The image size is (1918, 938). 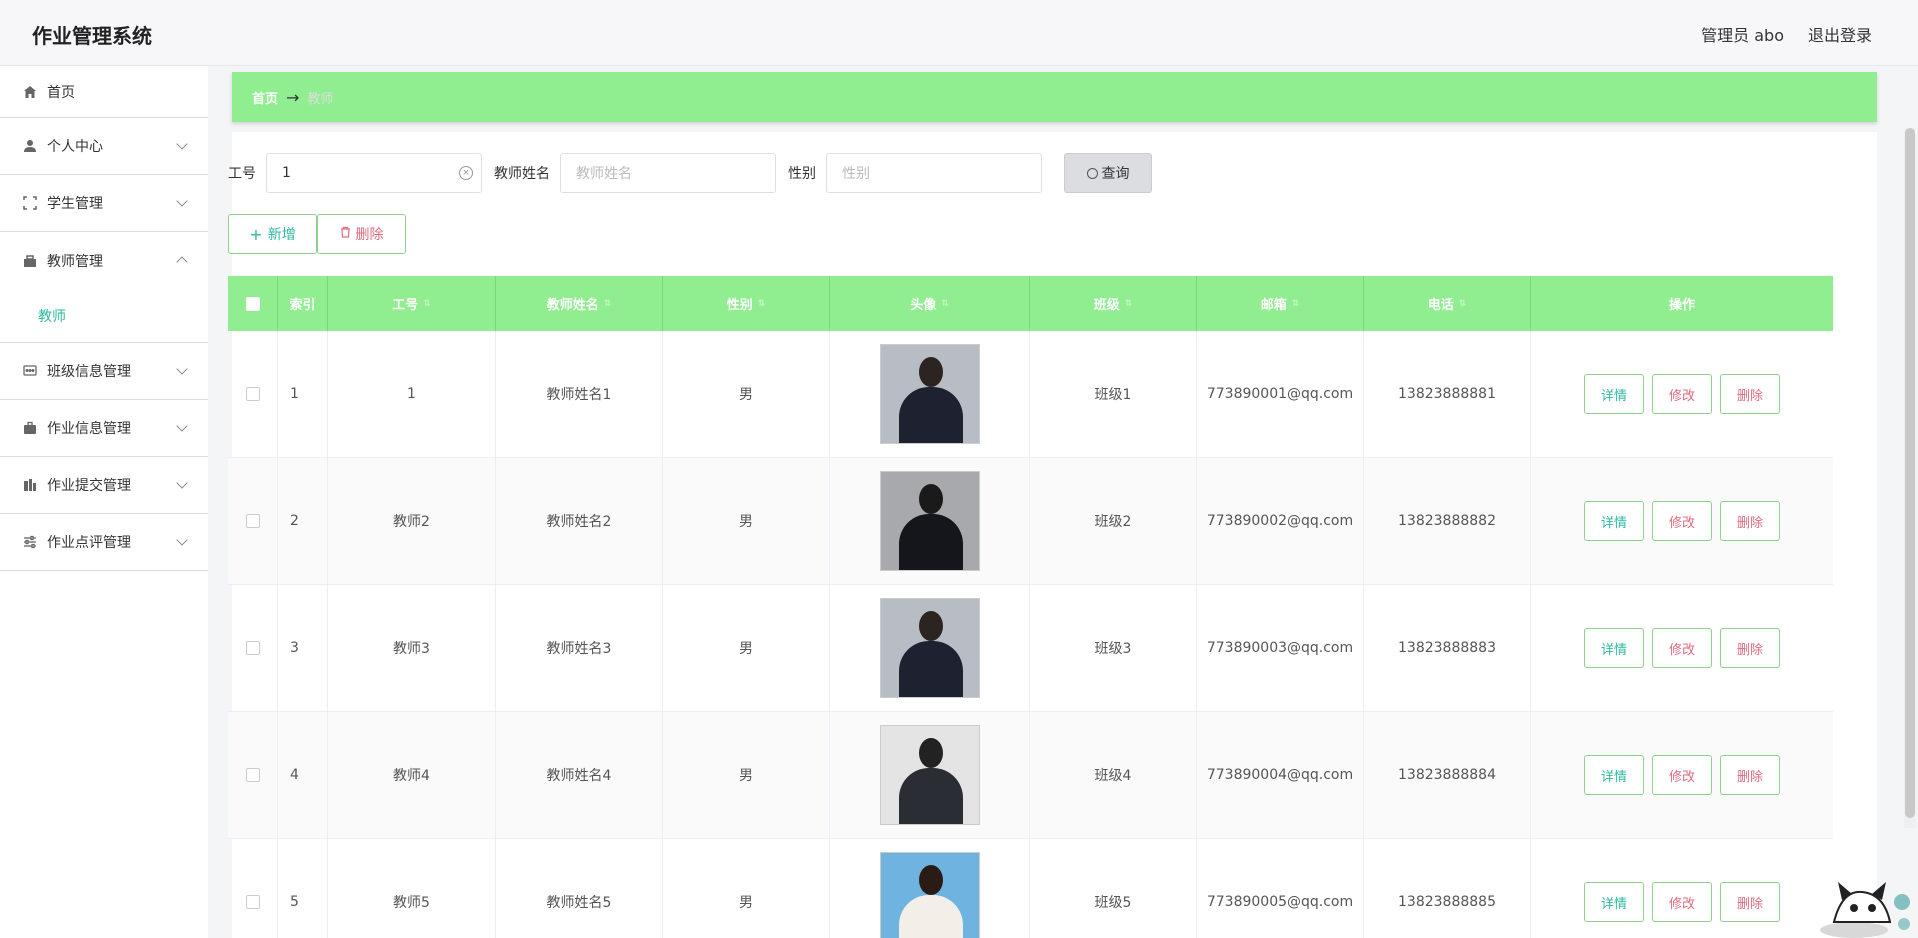 I want to click on gender-input-placeholder: 性别, so click(x=856, y=174).